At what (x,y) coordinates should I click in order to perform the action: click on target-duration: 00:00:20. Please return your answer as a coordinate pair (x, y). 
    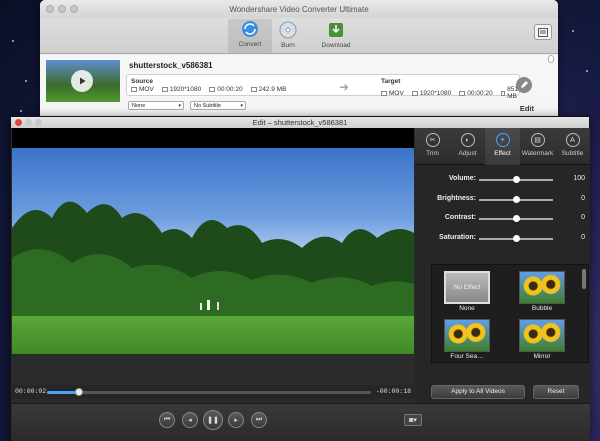
    Looking at the image, I should click on (476, 93).